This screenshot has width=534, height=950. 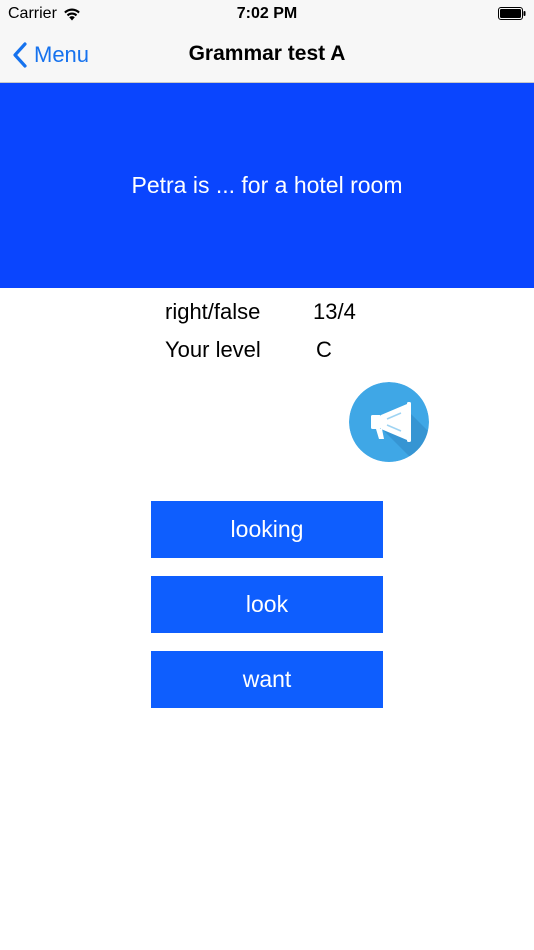 I want to click on battery-icon, so click(x=512, y=13).